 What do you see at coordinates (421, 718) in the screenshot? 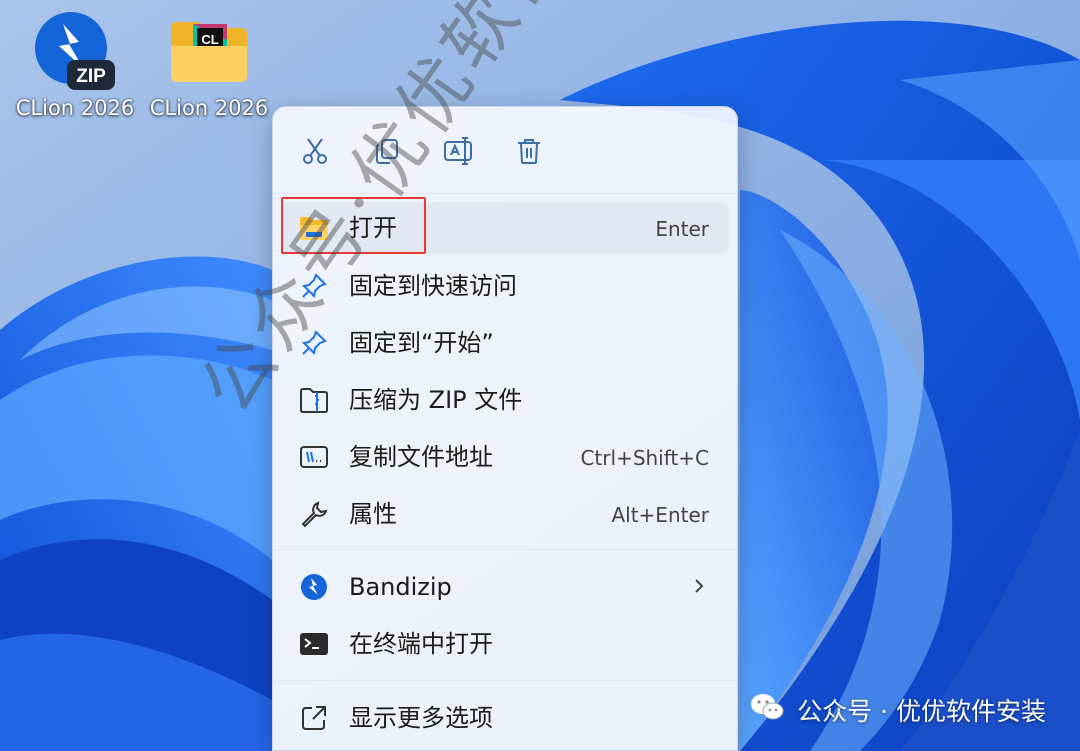
I see `menu-item-label: 显示更多选项` at bounding box center [421, 718].